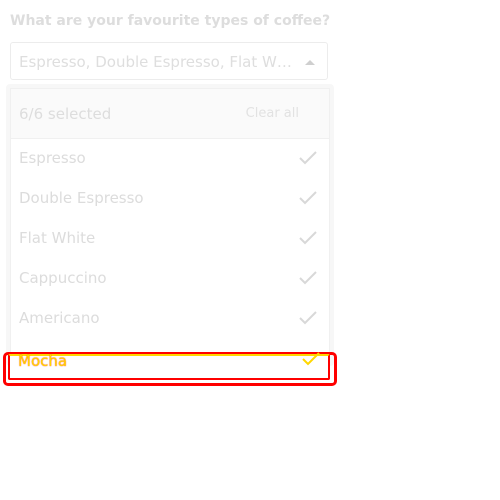 Image resolution: width=500 pixels, height=500 pixels. What do you see at coordinates (170, 114) in the screenshot?
I see `dropdown-header: 6/6 selected Clear all` at bounding box center [170, 114].